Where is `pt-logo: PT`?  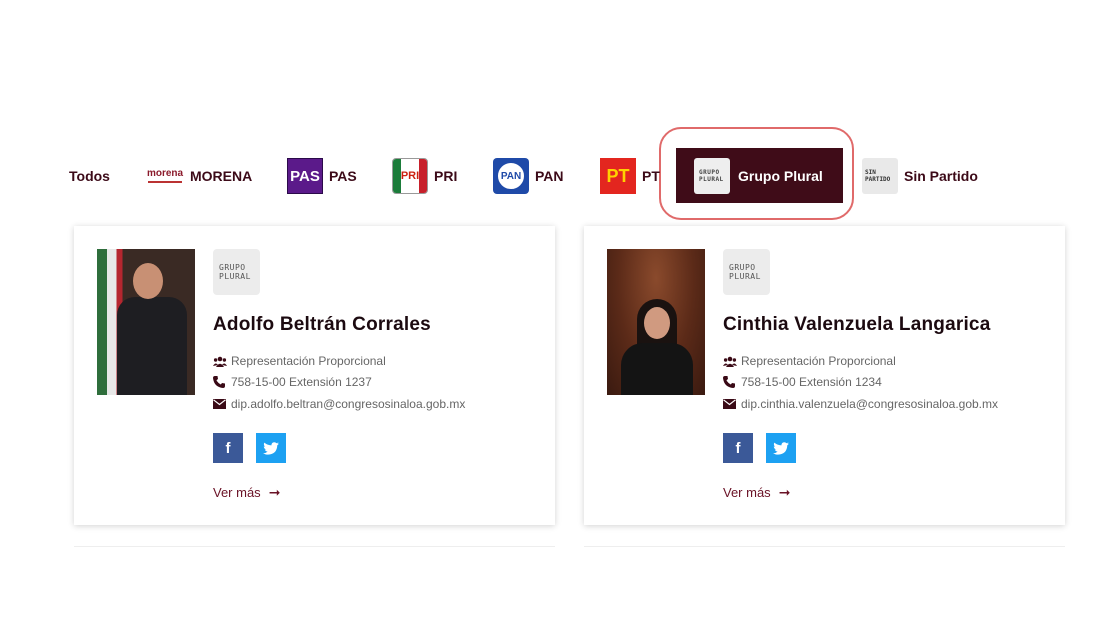
pt-logo: PT is located at coordinates (618, 176).